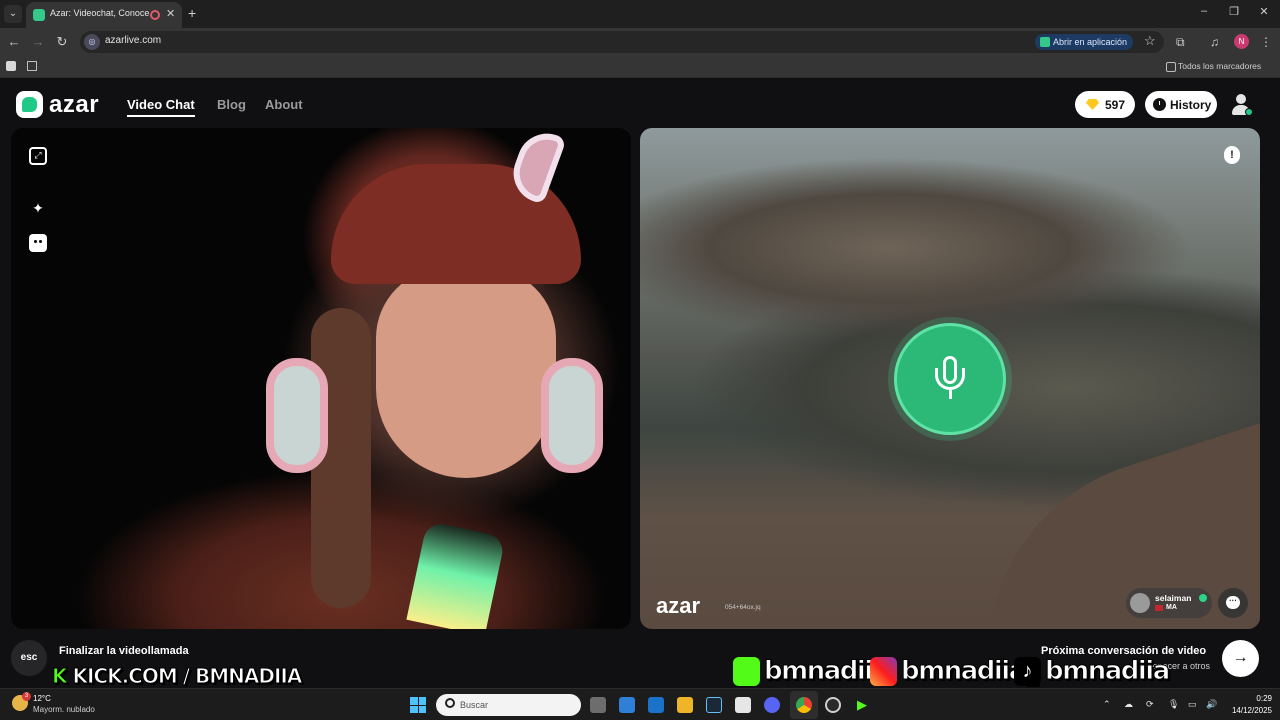  Describe the element at coordinates (772, 705) in the screenshot. I see `discord-icon` at that location.